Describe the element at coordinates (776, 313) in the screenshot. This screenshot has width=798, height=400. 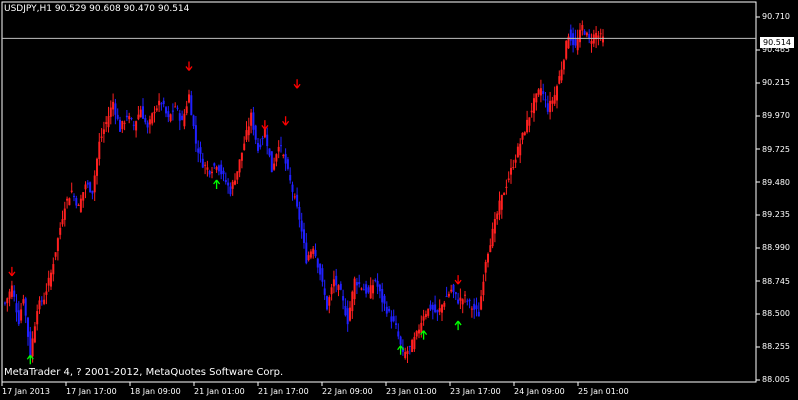
I see `price-label: 88.500` at that location.